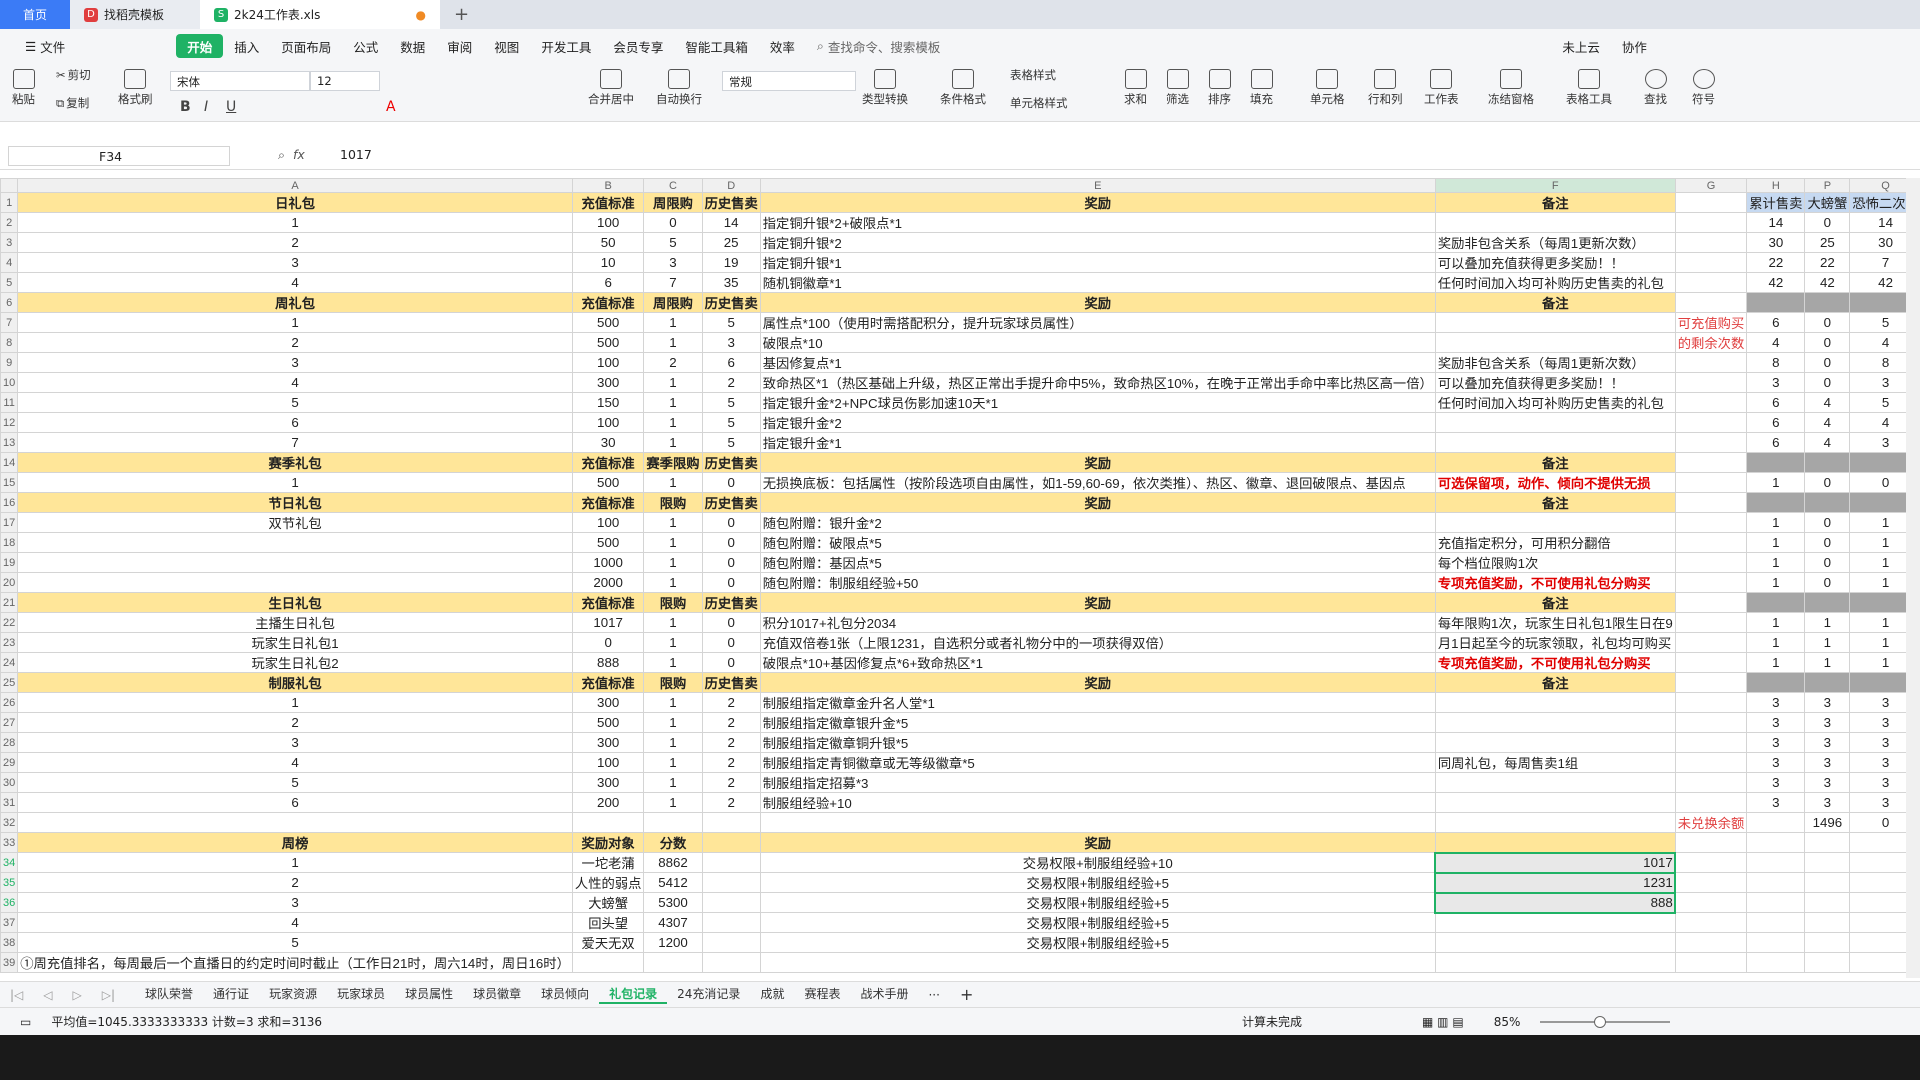  I want to click on cell: 5412, so click(673, 882).